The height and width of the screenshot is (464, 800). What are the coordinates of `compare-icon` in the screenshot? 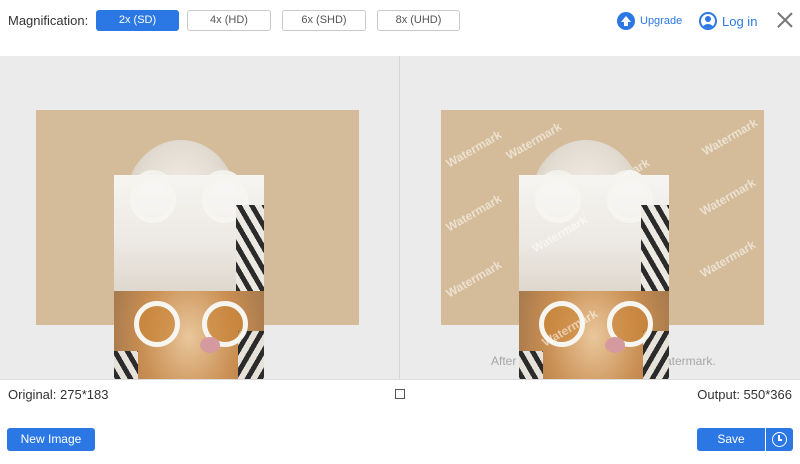 It's located at (400, 394).